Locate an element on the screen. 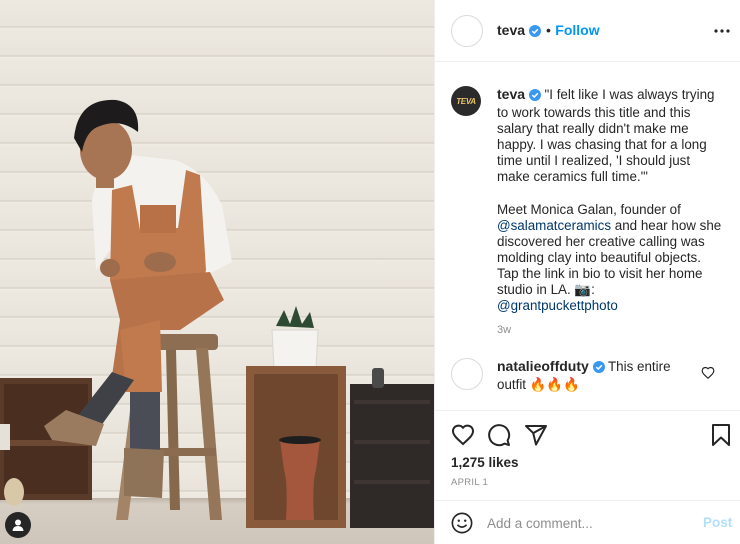 This screenshot has width=740, height=544. more-options-icon is located at coordinates (722, 31).